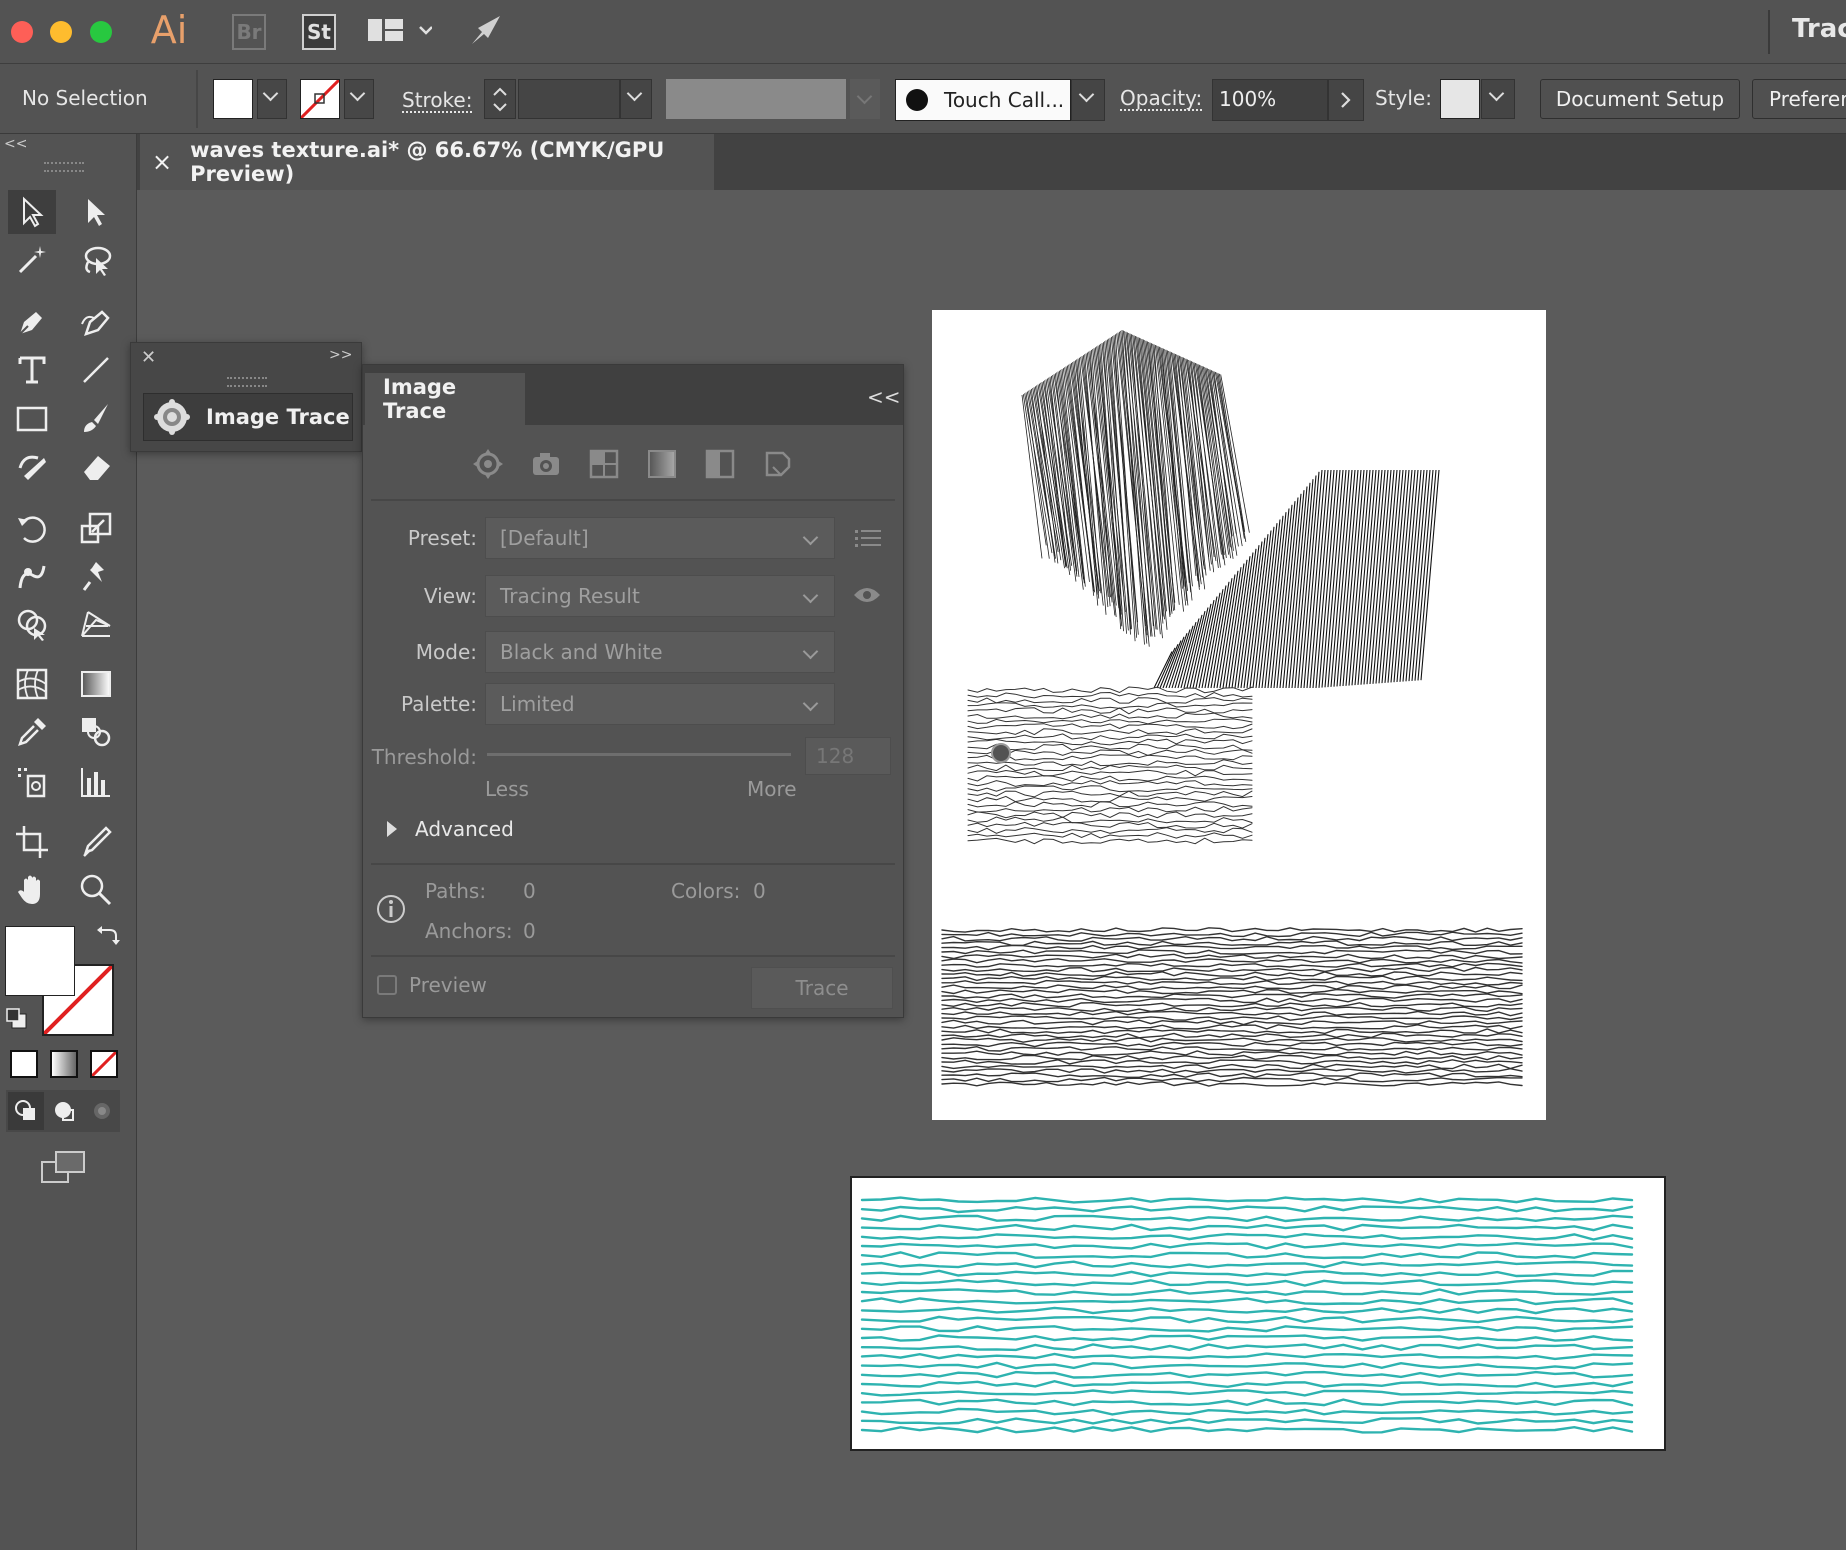  Describe the element at coordinates (662, 464) in the screenshot. I see `grayscale-icon` at that location.